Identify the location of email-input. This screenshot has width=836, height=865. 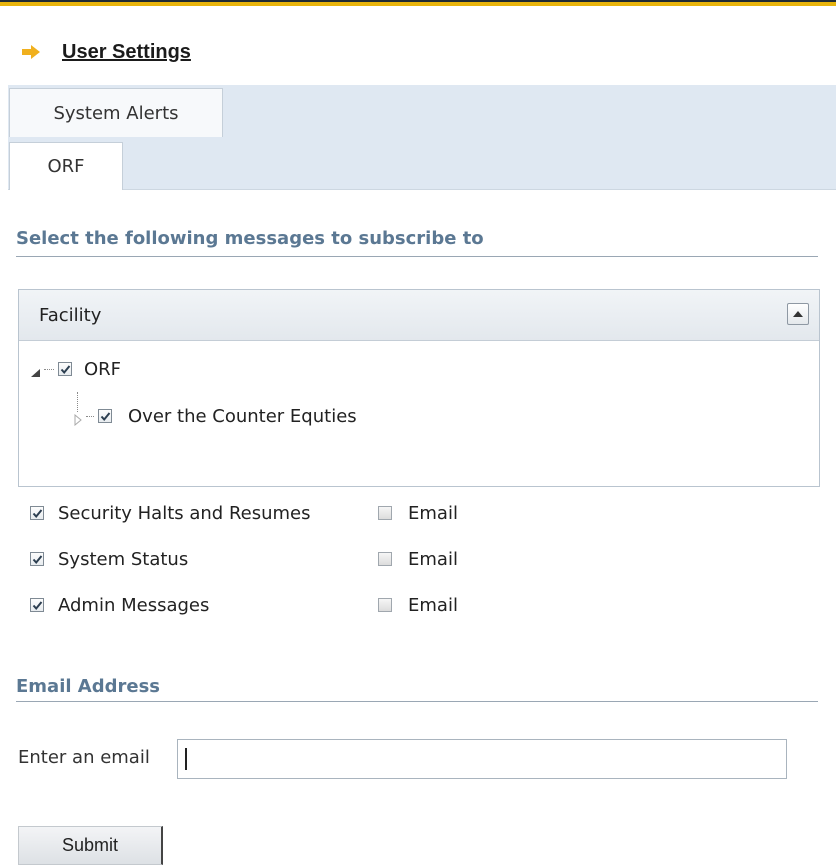
(482, 759).